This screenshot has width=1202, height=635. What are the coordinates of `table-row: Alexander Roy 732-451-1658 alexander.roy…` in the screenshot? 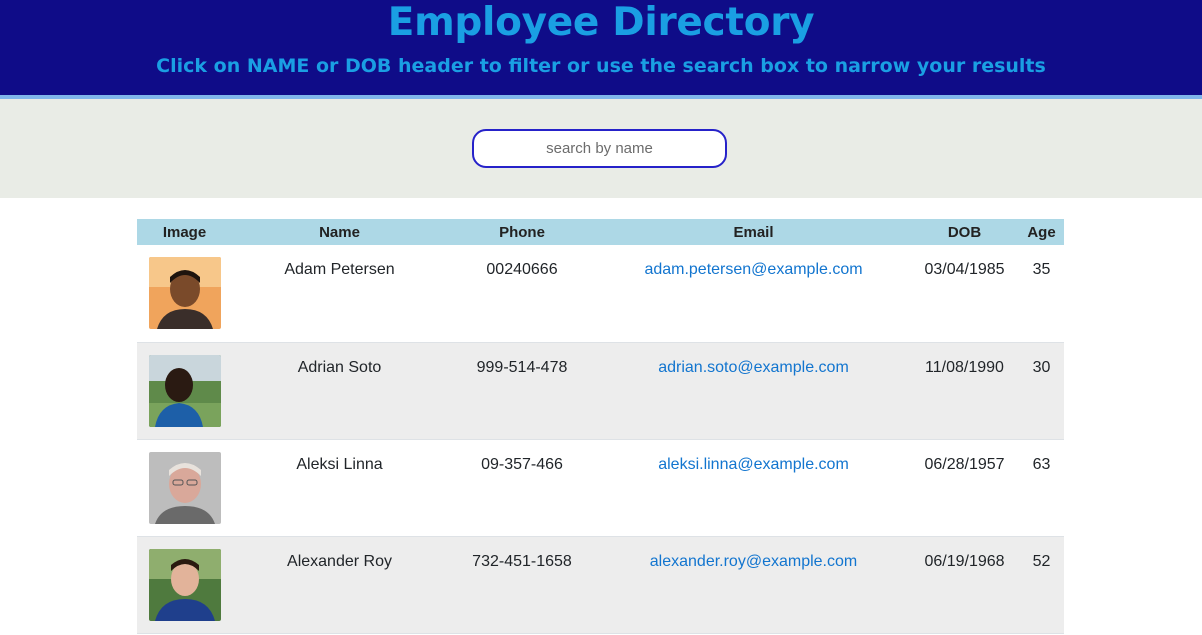 It's located at (600, 585).